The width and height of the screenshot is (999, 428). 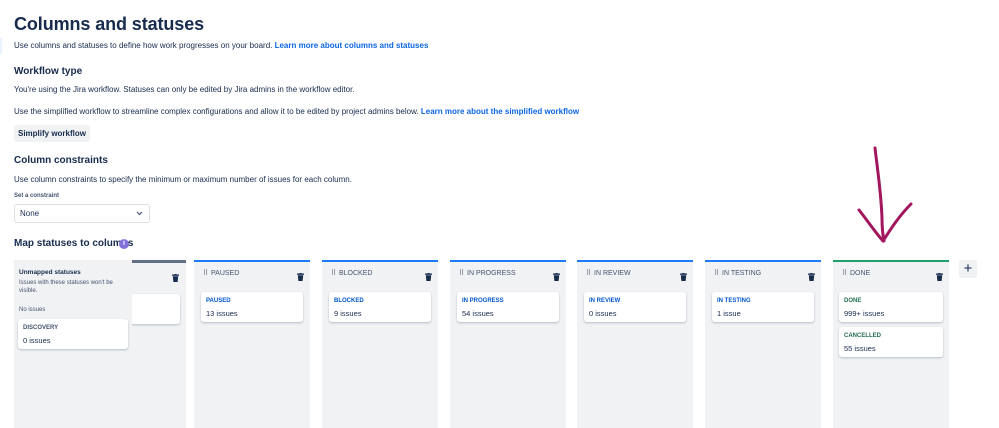 What do you see at coordinates (349, 301) in the screenshot?
I see `status-lozenge: BLOCKED` at bounding box center [349, 301].